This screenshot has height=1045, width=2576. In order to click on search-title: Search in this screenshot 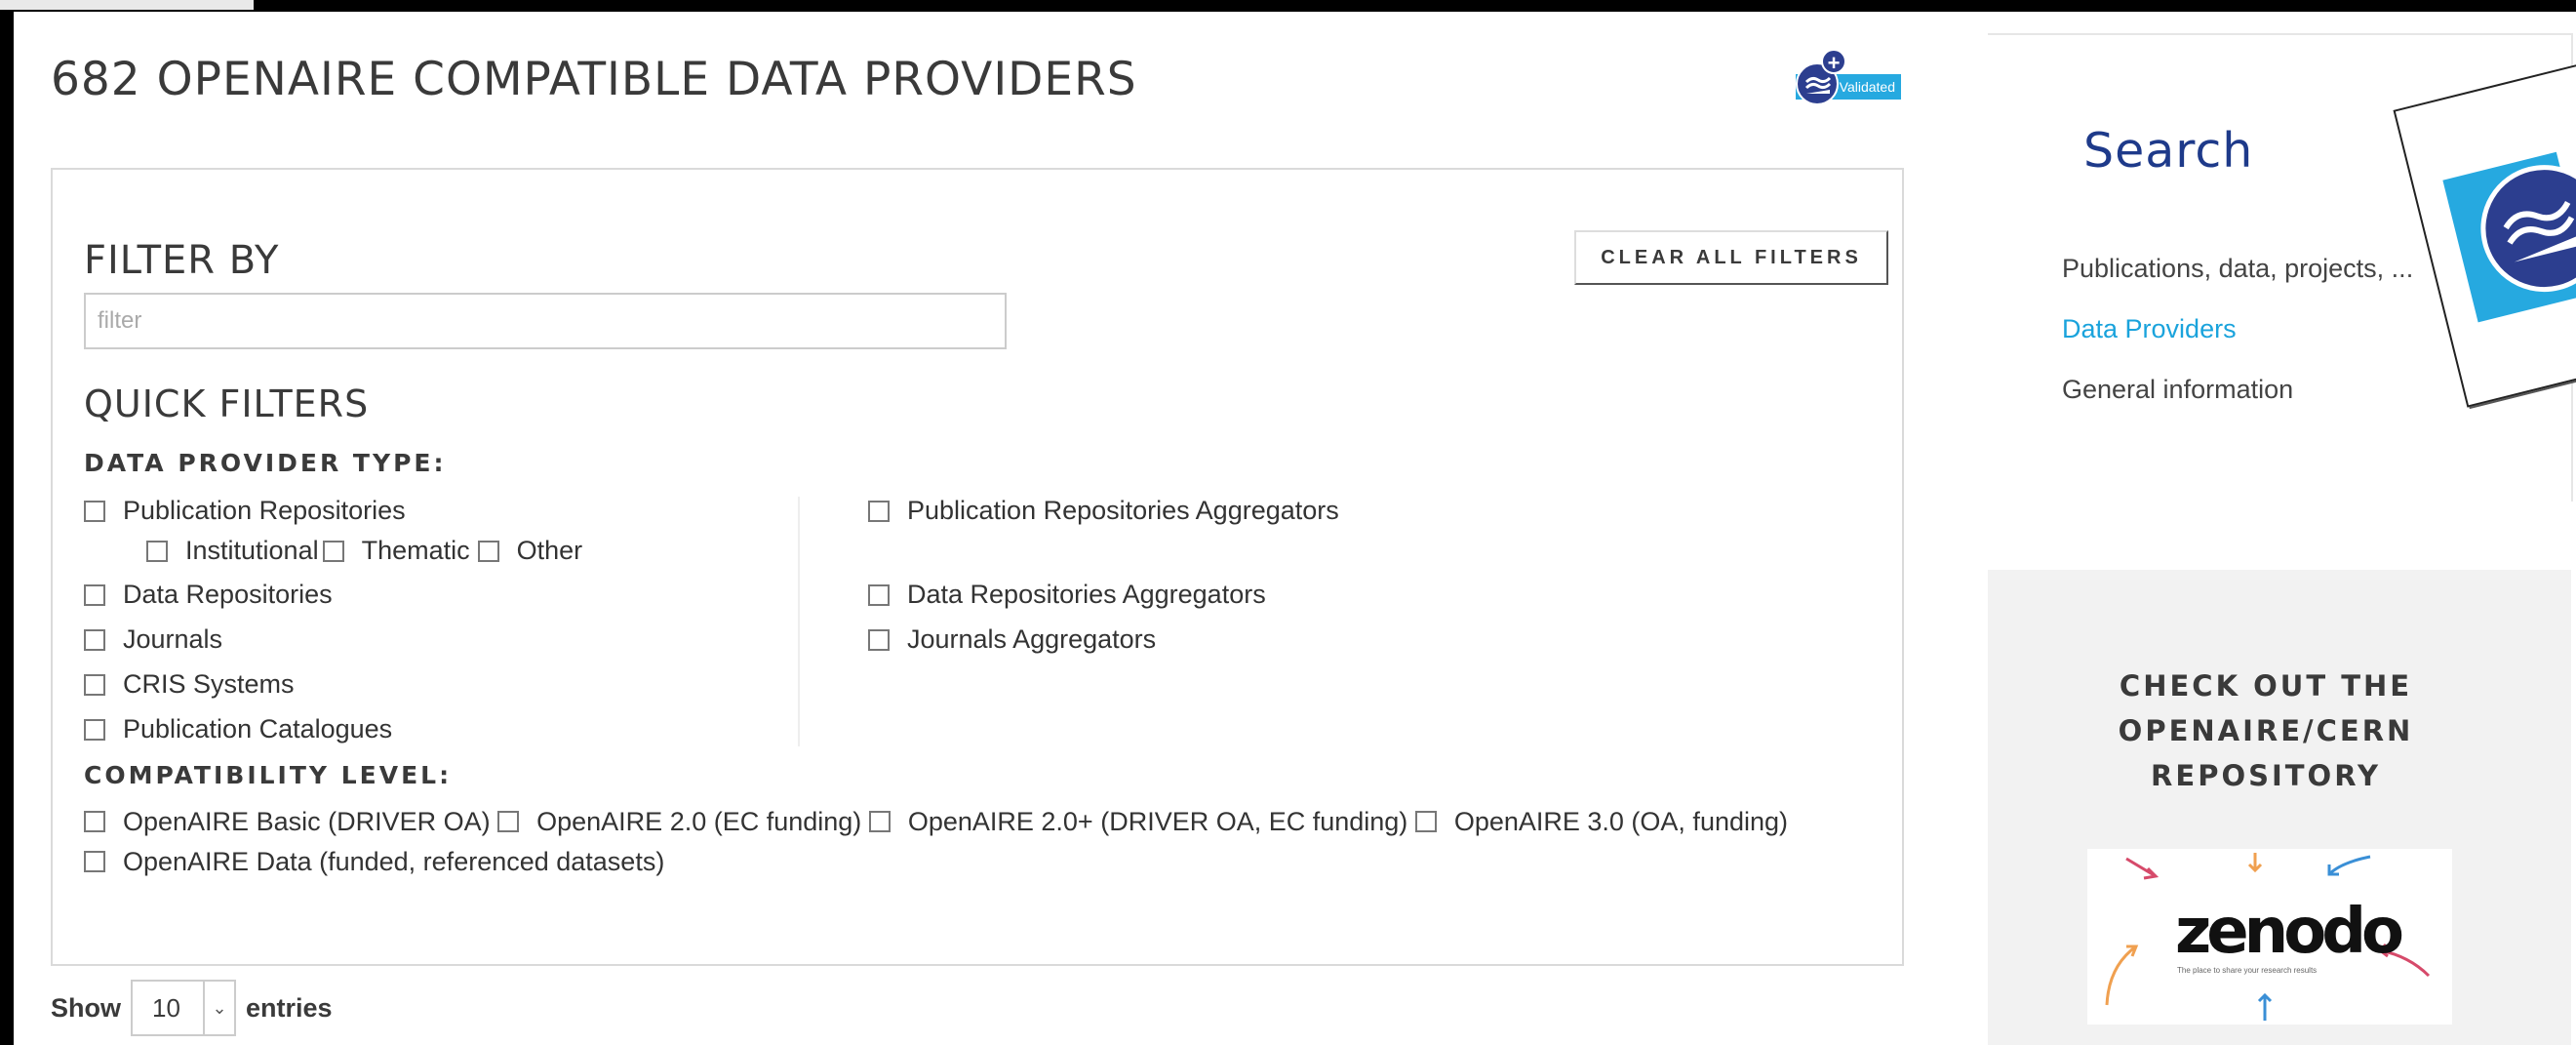, I will do `click(2168, 151)`.